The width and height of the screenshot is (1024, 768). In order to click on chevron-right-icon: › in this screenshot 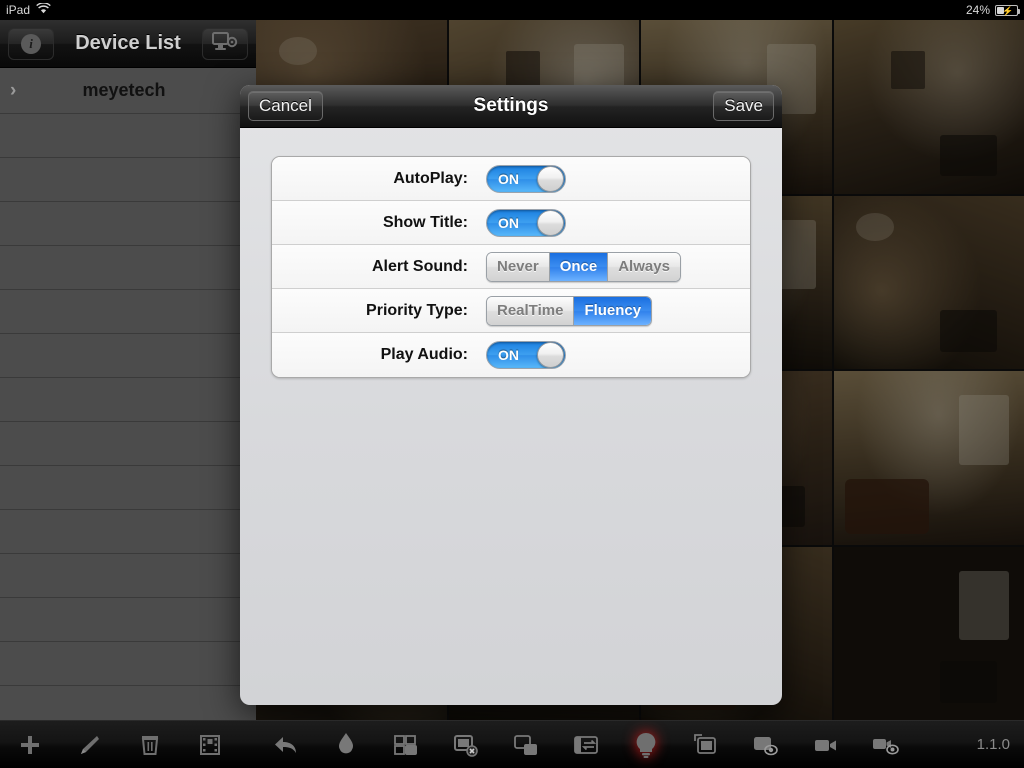, I will do `click(13, 90)`.